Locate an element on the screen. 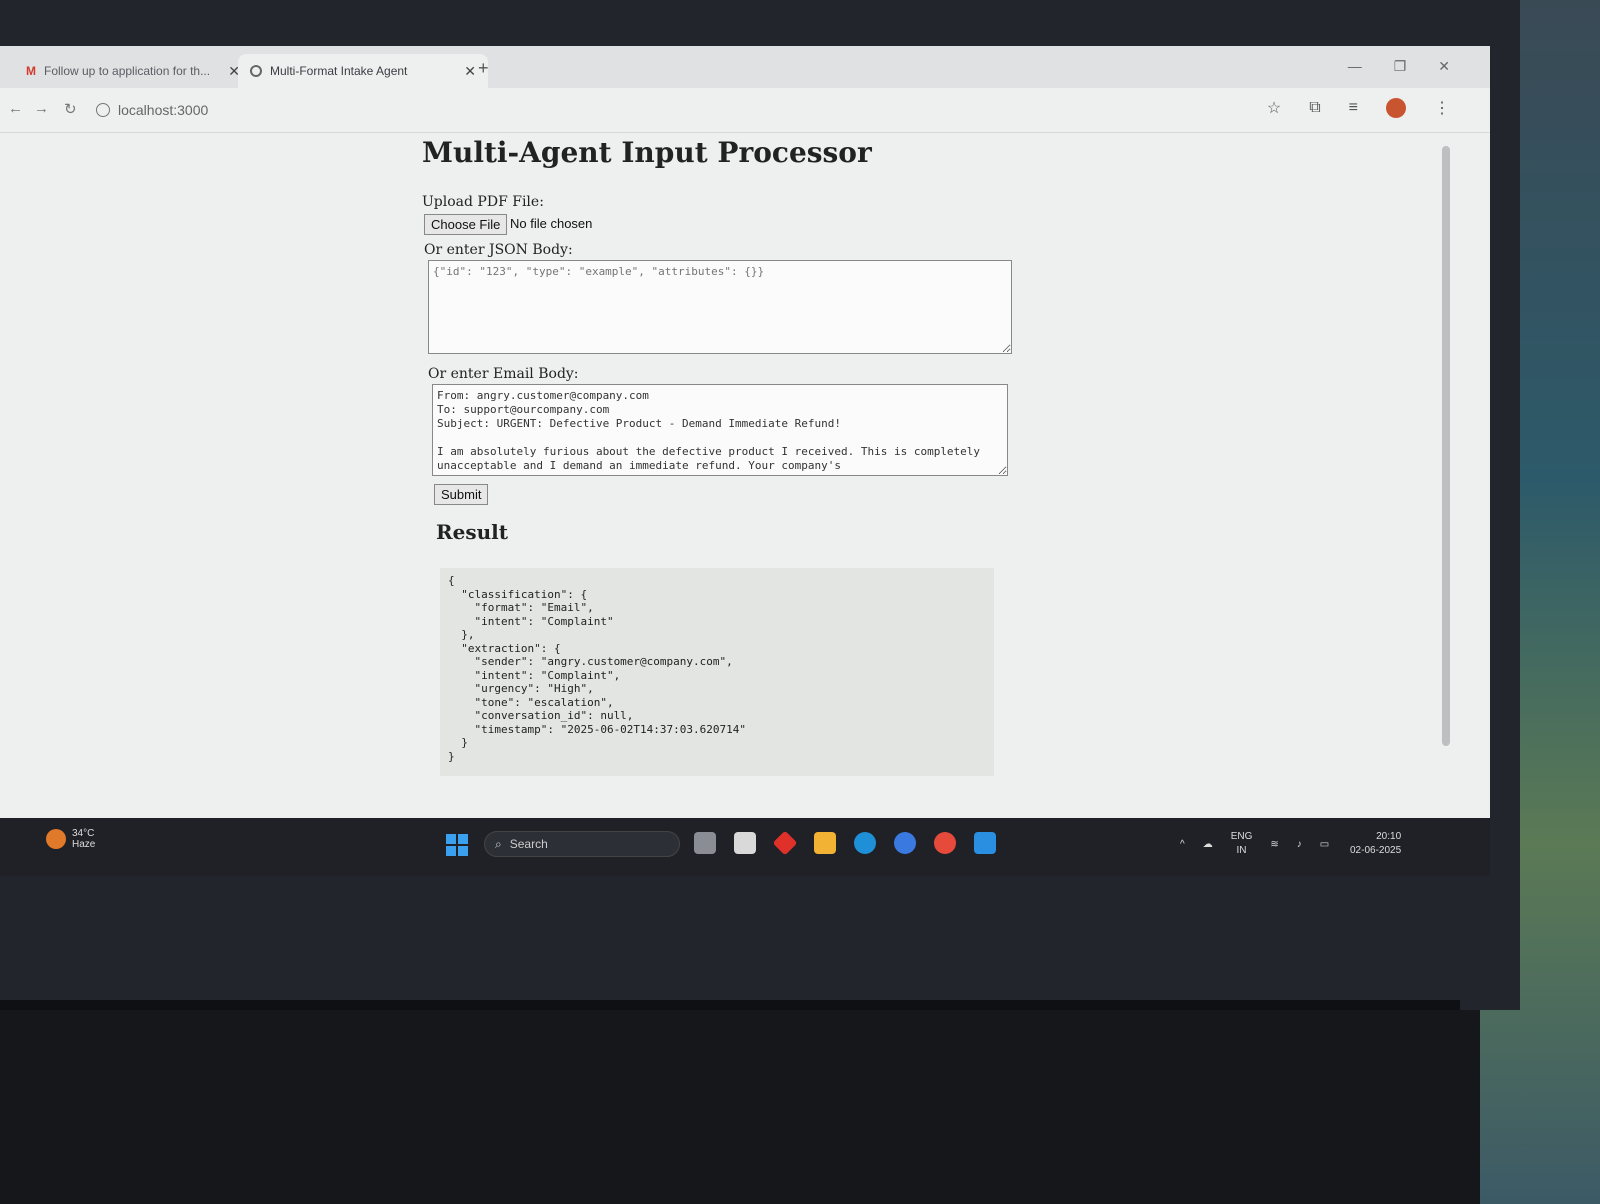  close-icon: ✕ is located at coordinates (470, 71).